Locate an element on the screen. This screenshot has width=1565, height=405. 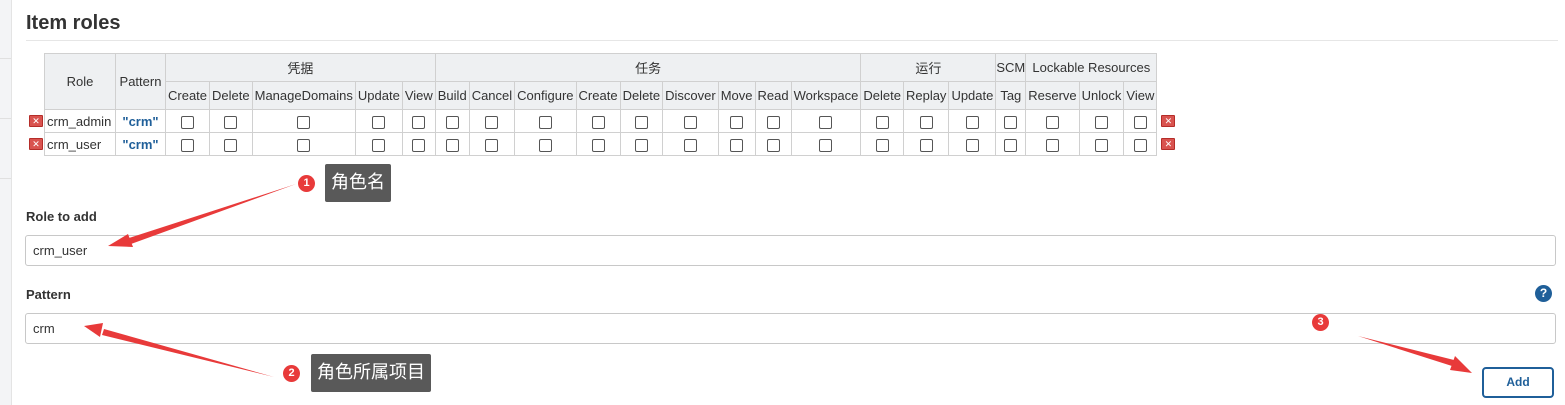
annotation-marker-2: 2 is located at coordinates (291, 373).